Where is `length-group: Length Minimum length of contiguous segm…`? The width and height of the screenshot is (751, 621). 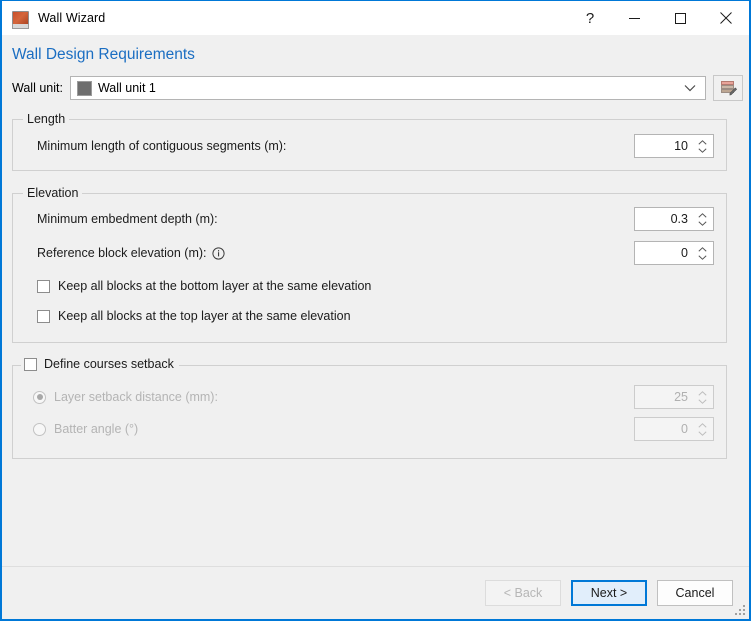
length-group: Length Minimum length of contiguous segm… is located at coordinates (369, 141).